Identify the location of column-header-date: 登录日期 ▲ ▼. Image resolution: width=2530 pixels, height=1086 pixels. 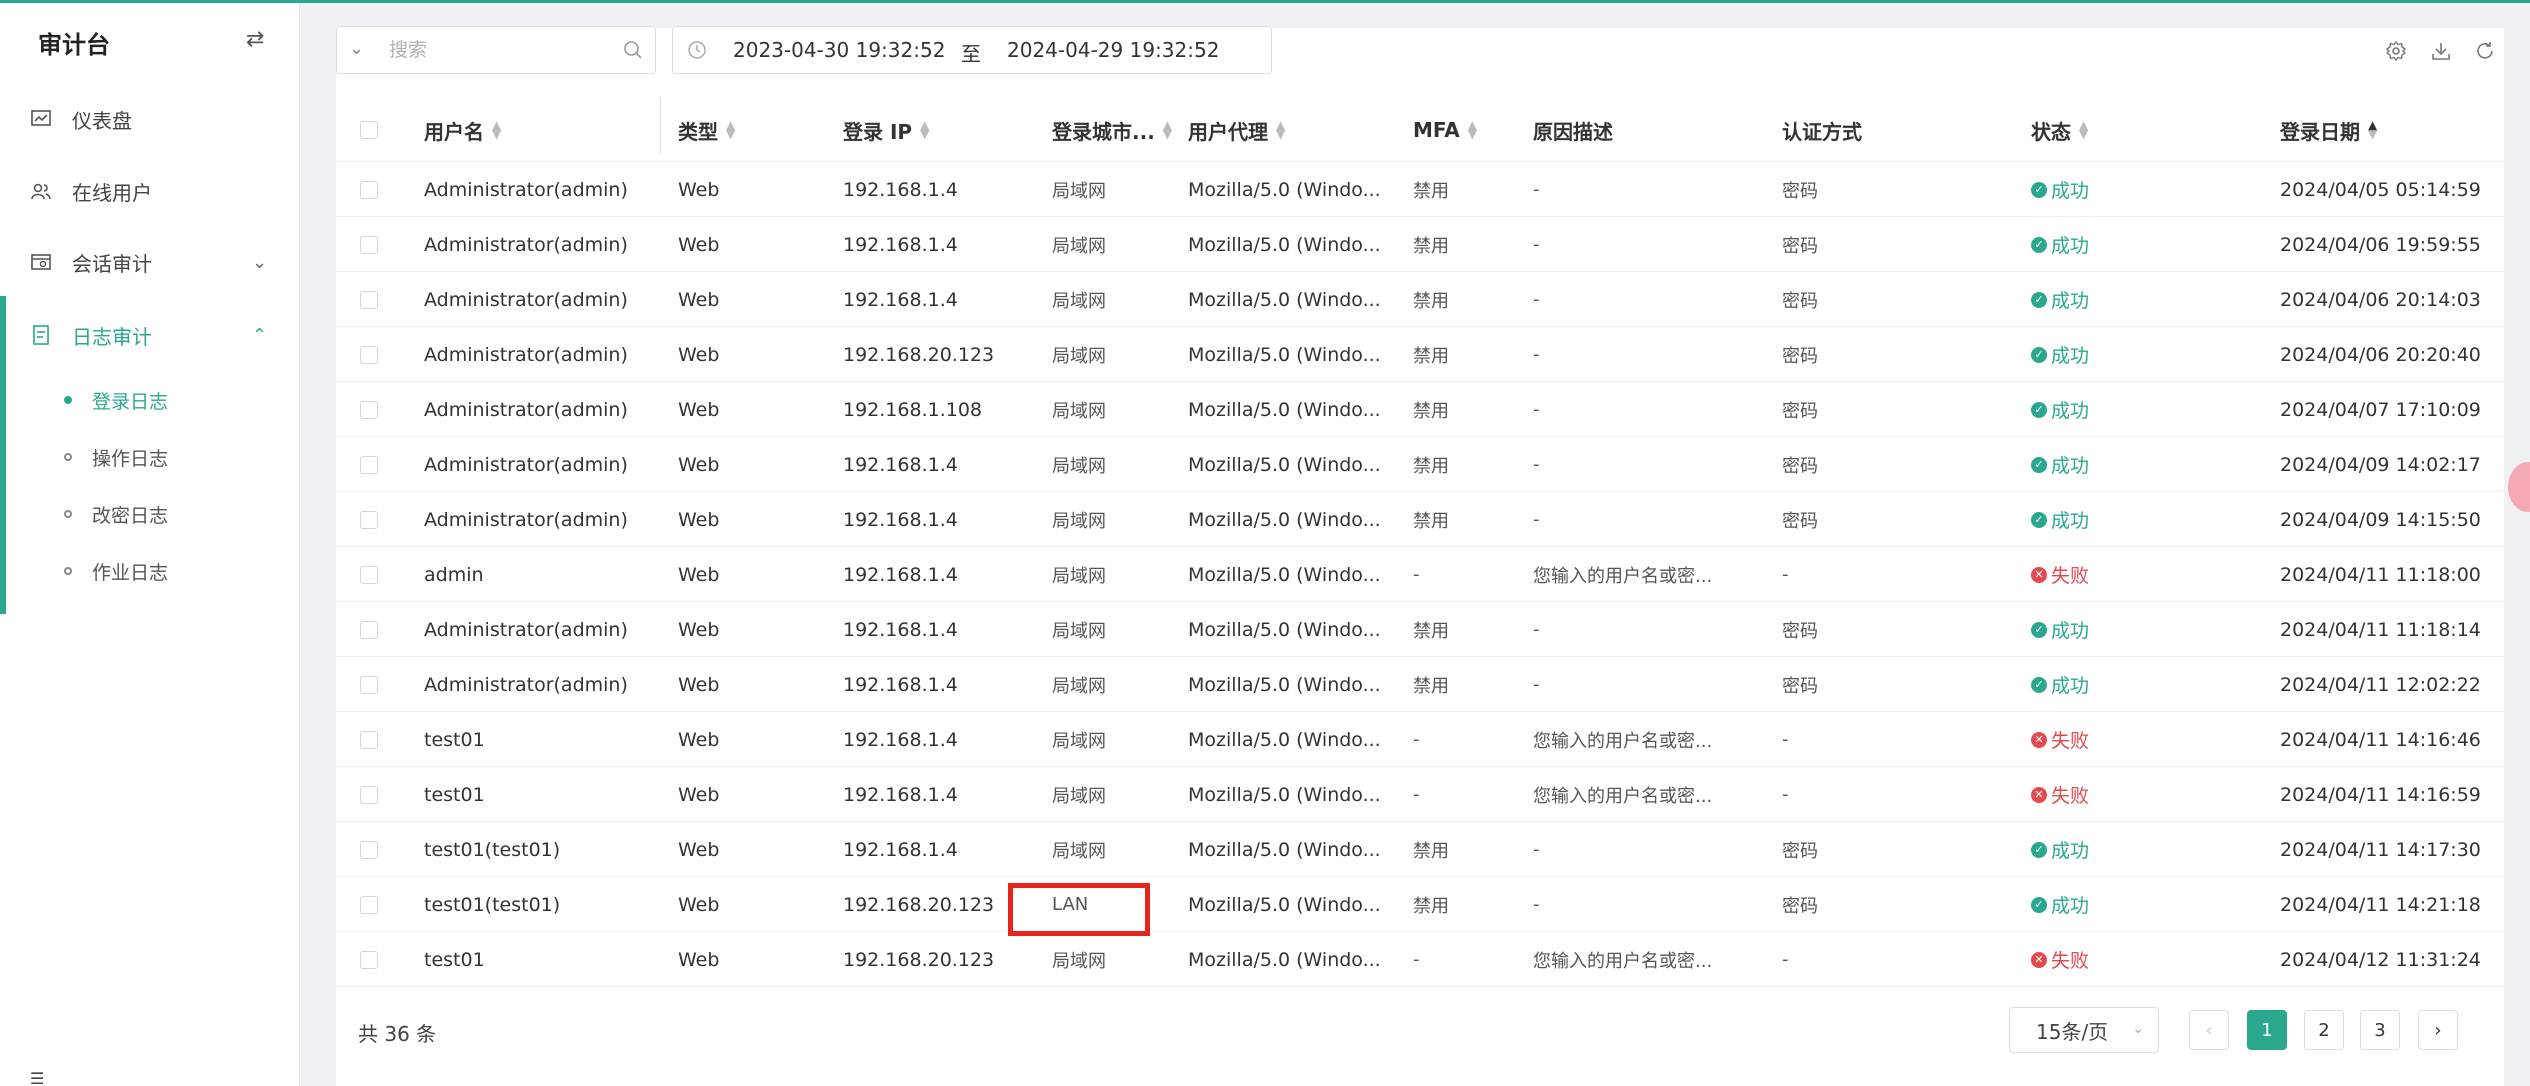
(2328, 130).